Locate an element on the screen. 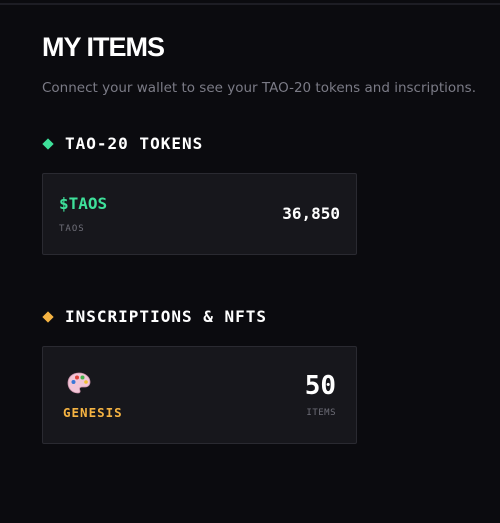 The width and height of the screenshot is (500, 523). orange-diamond-icon is located at coordinates (48, 316).